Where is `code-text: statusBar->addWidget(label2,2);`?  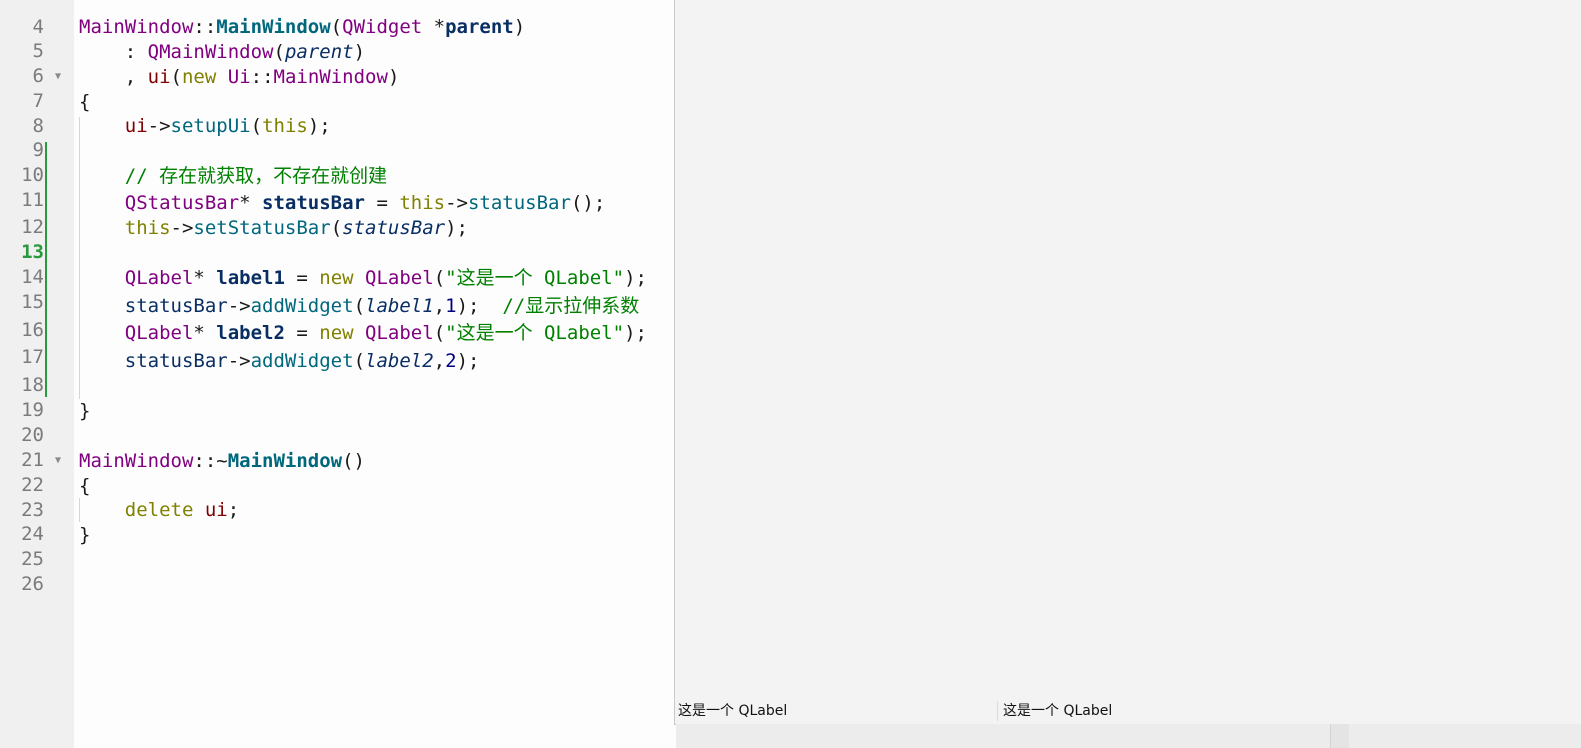 code-text: statusBar->addWidget(label2,2); is located at coordinates (302, 361).